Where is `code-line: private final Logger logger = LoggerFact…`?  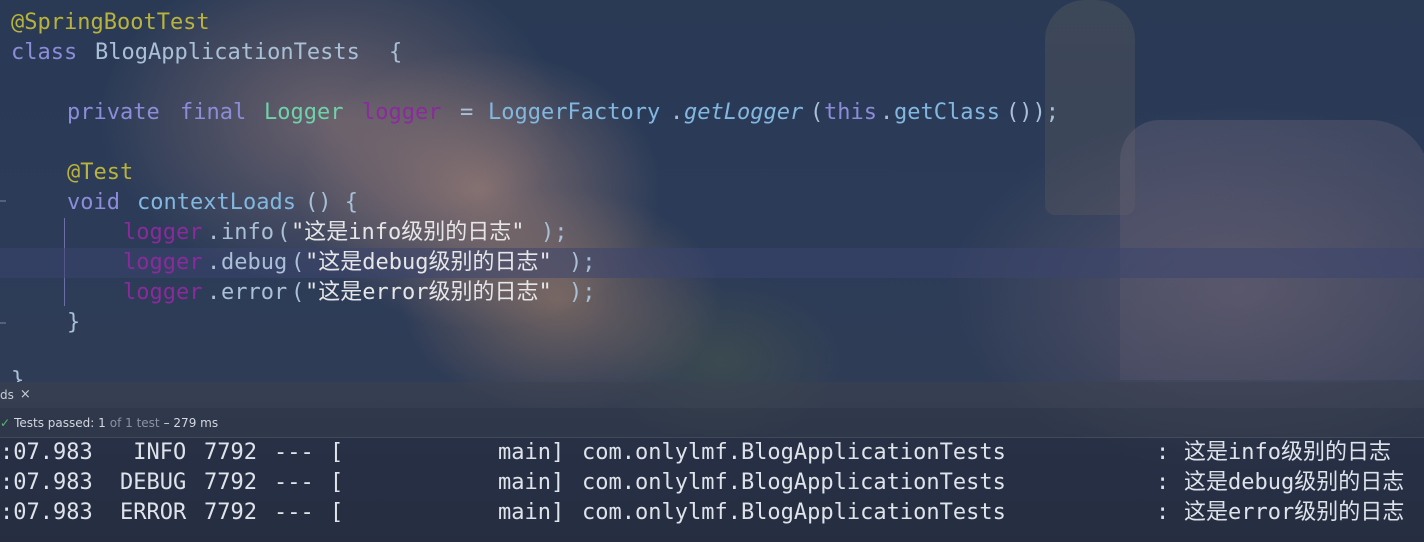 code-line: private final Logger logger = LoggerFact… is located at coordinates (712, 113).